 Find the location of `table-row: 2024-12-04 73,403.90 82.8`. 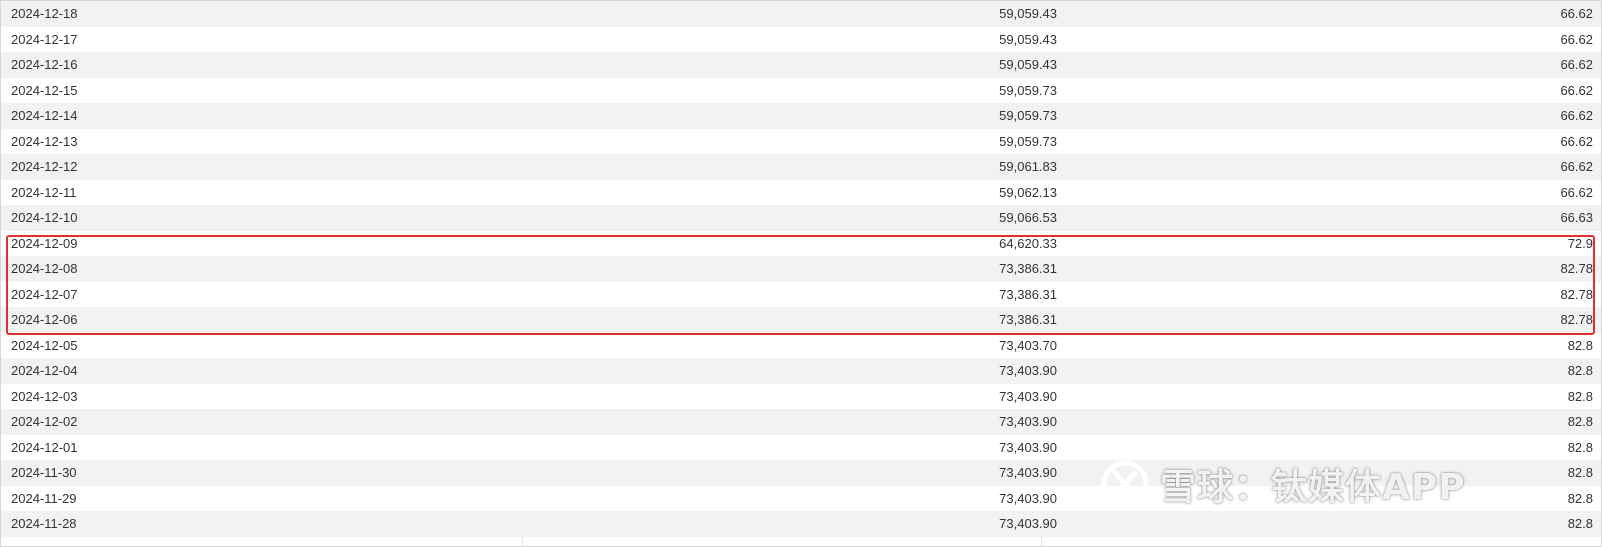

table-row: 2024-12-04 73,403.90 82.8 is located at coordinates (801, 371).